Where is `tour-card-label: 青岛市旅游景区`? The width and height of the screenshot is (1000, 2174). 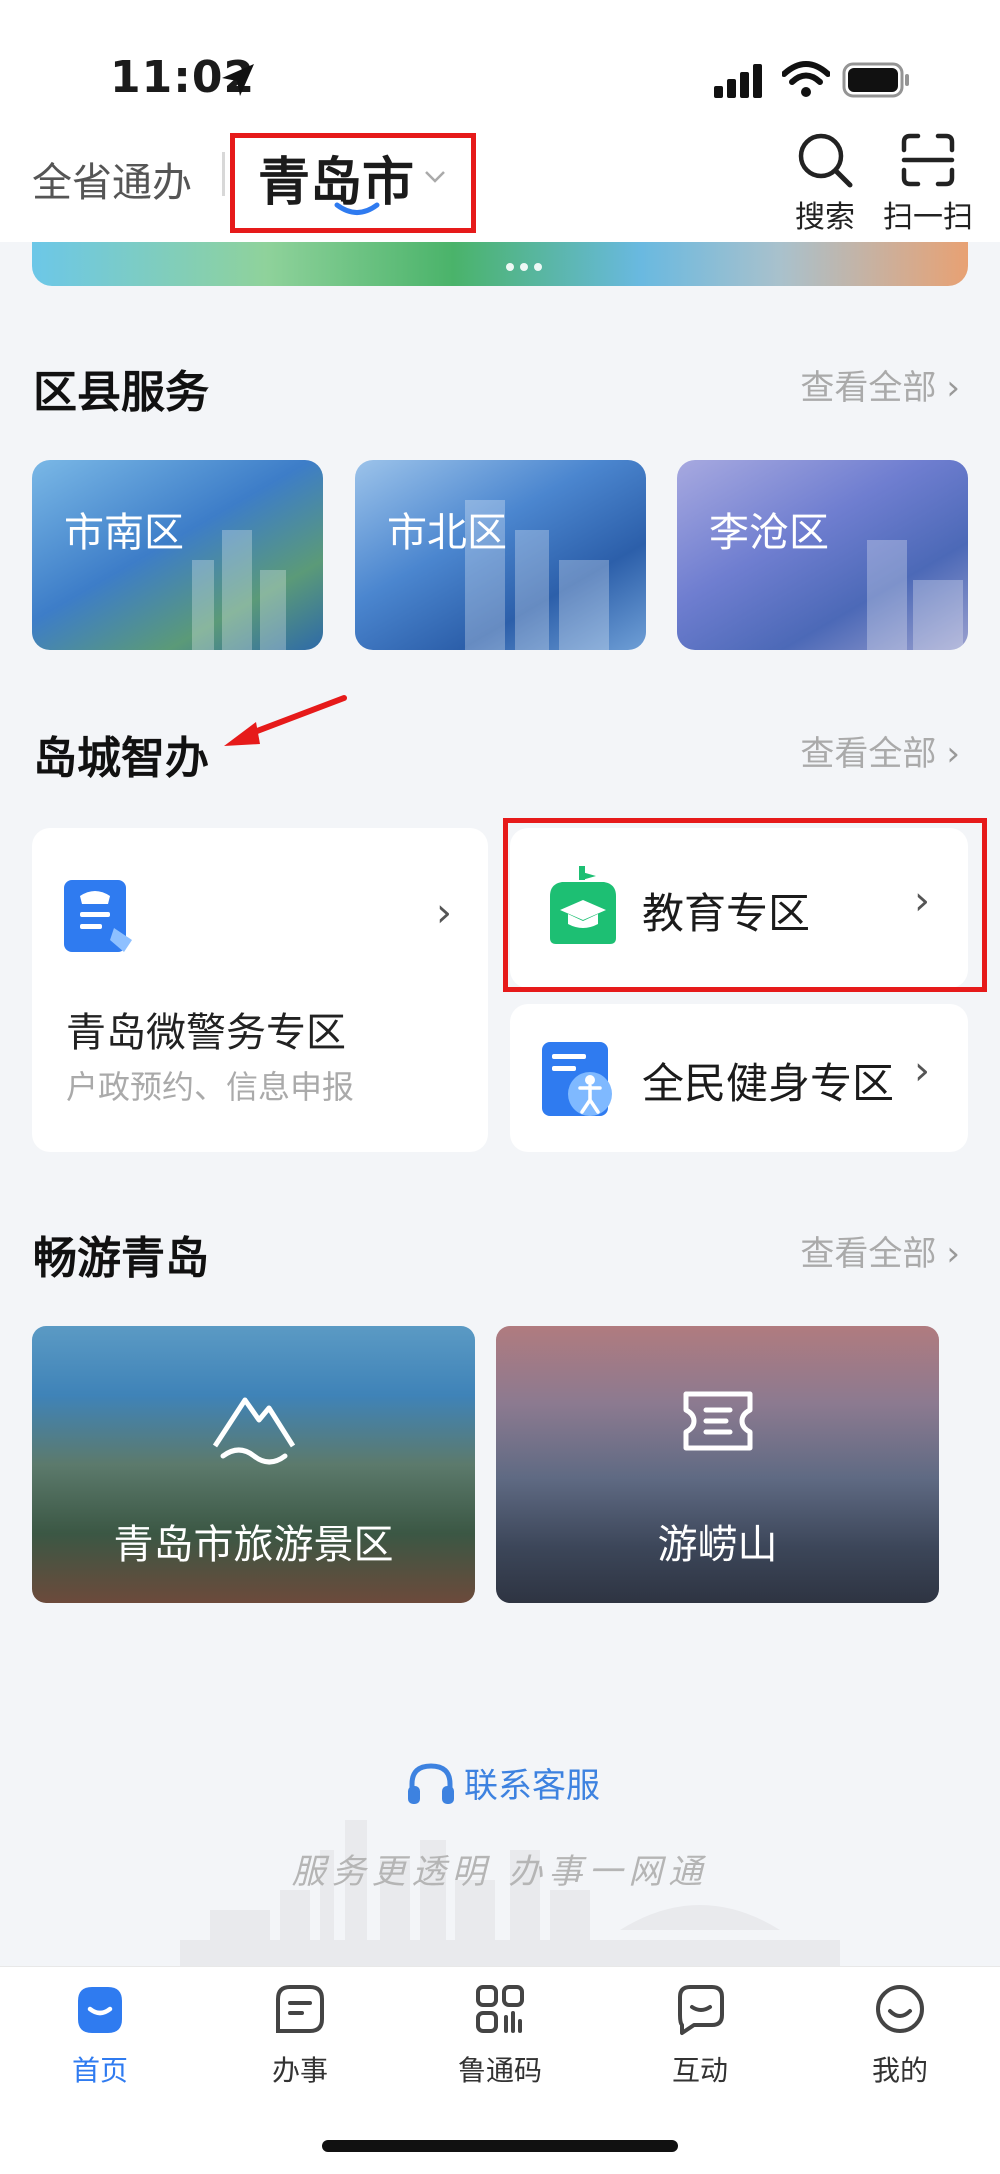
tour-card-label: 青岛市旅游景区 is located at coordinates (253, 1545).